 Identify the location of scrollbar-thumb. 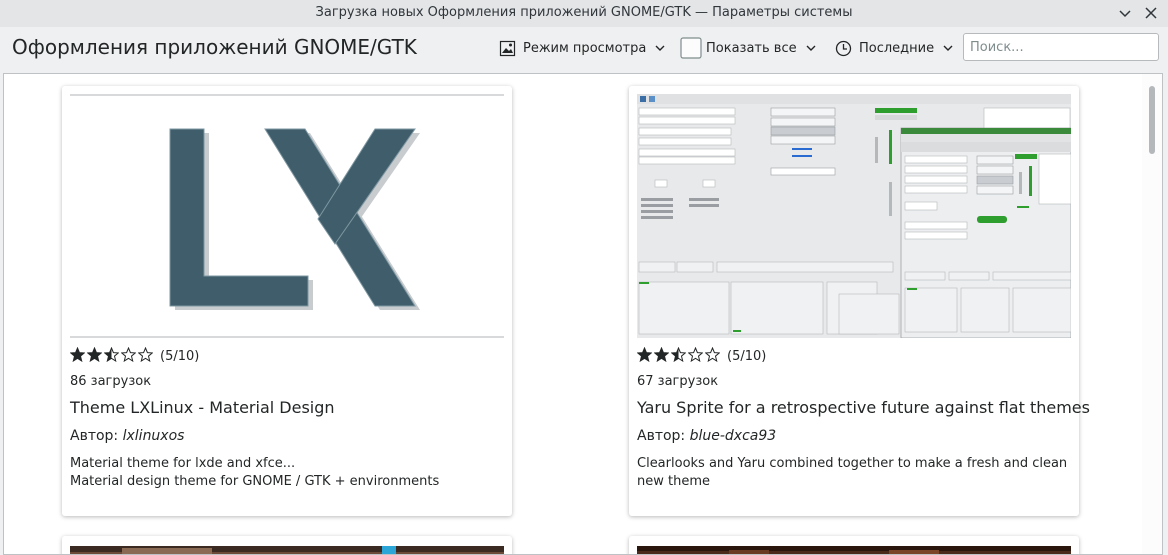
(1152, 120).